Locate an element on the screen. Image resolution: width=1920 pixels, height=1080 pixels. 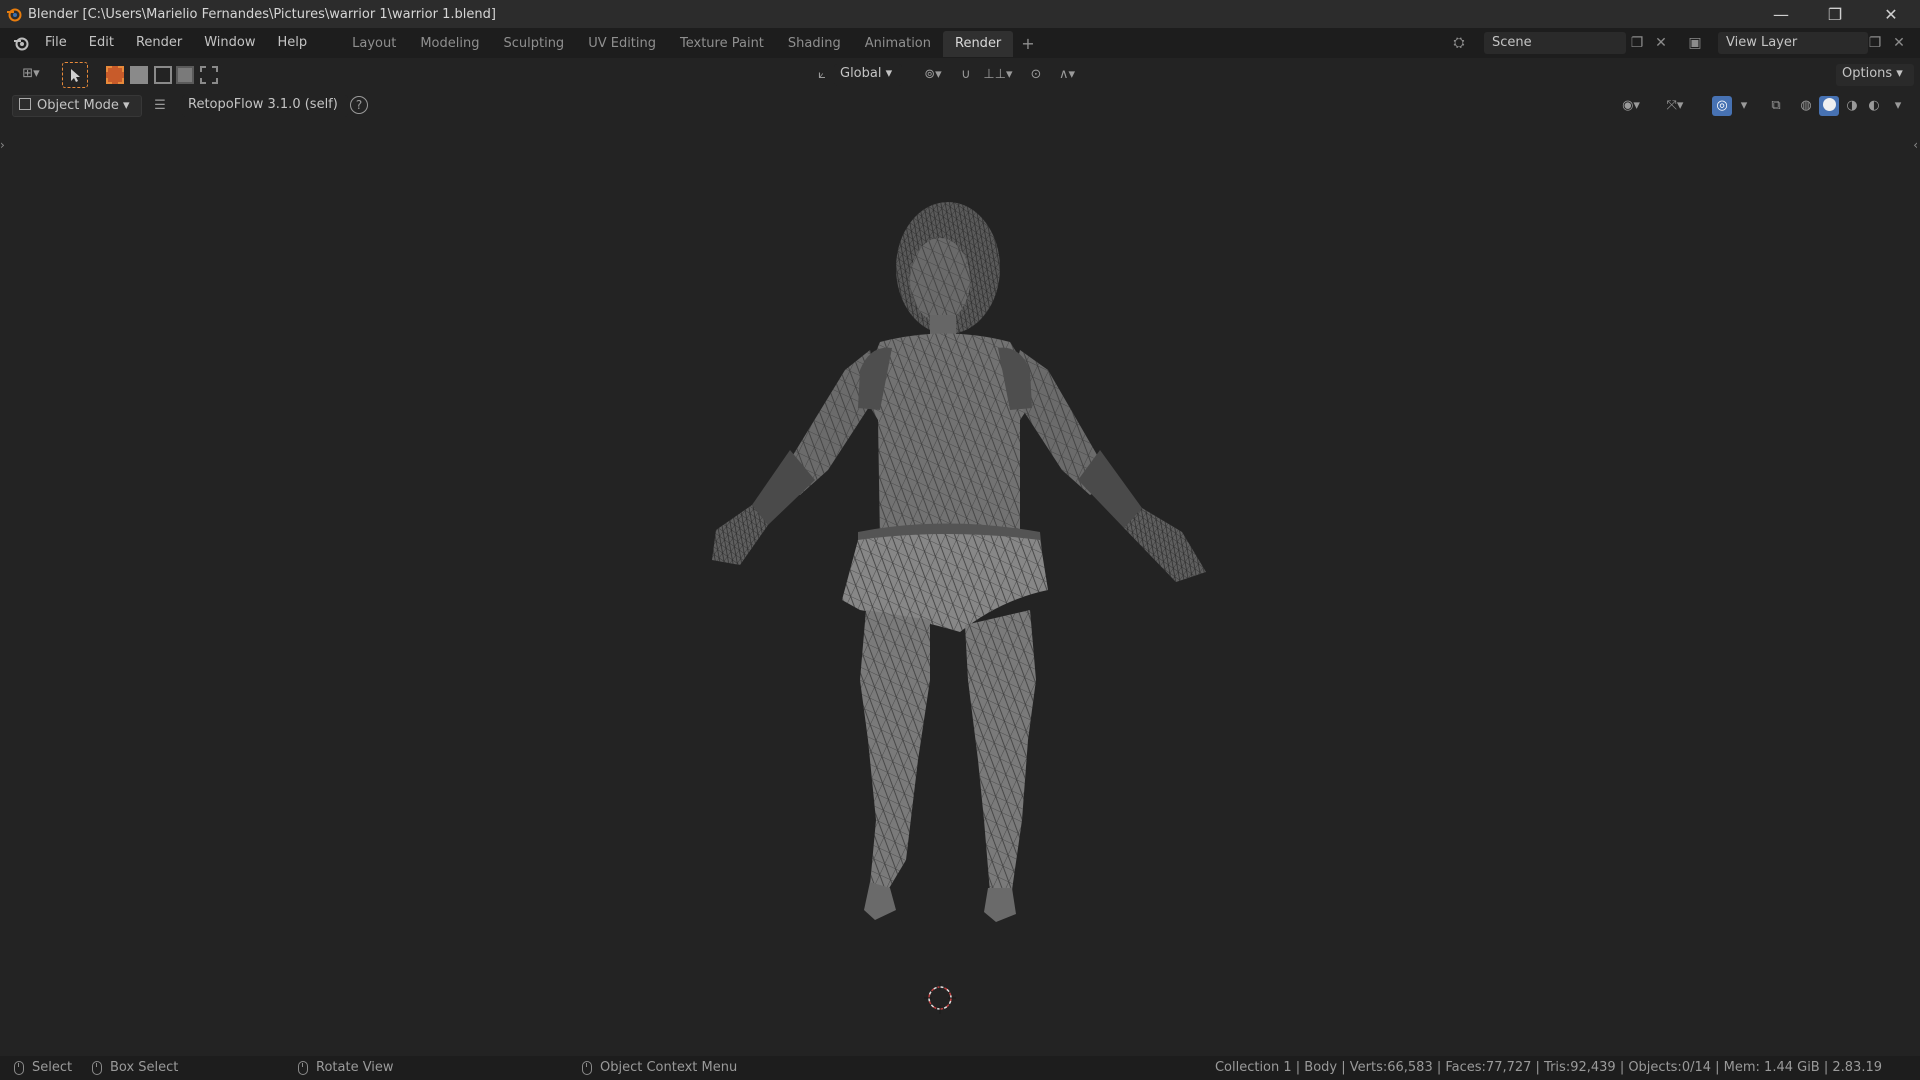
menu-window: Window is located at coordinates (229, 43).